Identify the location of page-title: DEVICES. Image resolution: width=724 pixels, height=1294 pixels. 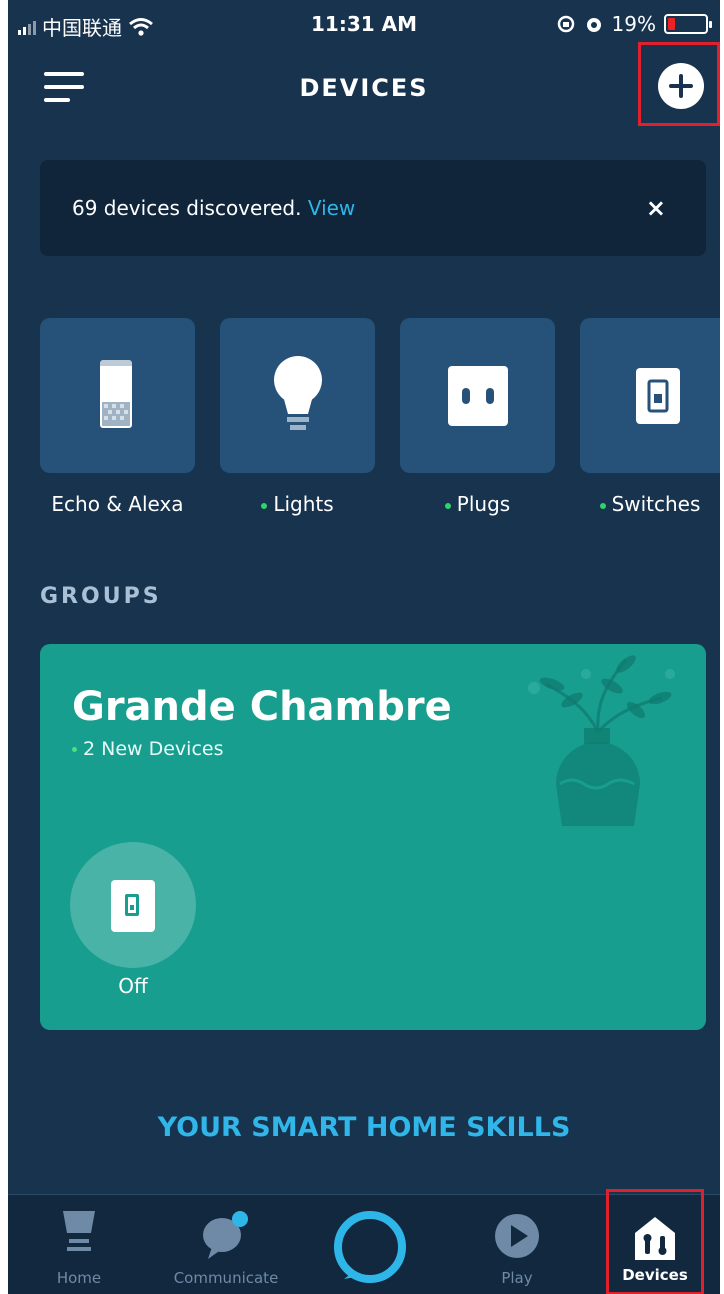
(364, 88).